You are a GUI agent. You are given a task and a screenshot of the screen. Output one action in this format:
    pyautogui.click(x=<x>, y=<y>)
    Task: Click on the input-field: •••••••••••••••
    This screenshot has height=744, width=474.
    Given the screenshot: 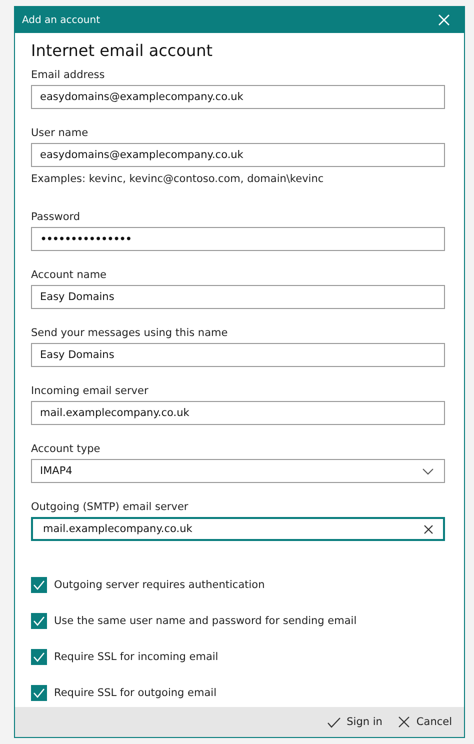 What is the action you would take?
    pyautogui.click(x=238, y=239)
    